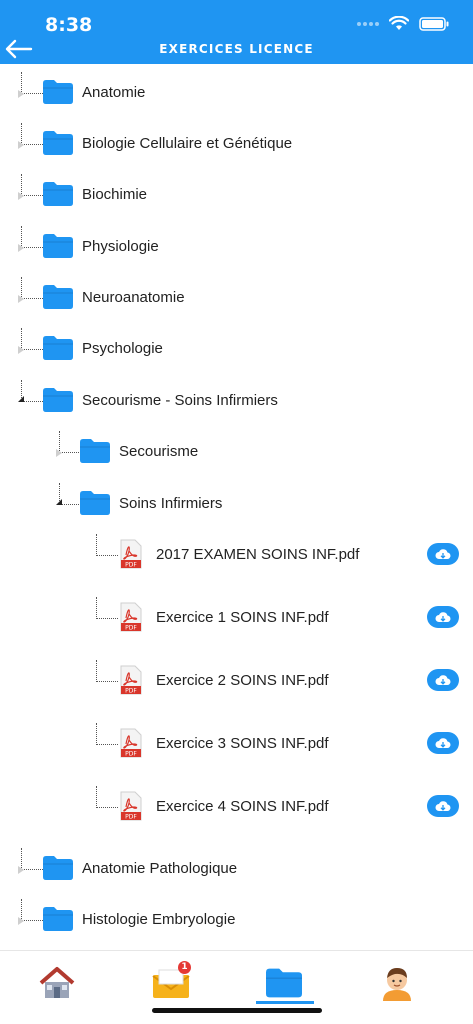 This screenshot has height=1024, width=473. Describe the element at coordinates (184, 967) in the screenshot. I see `notification-badge: 1` at that location.